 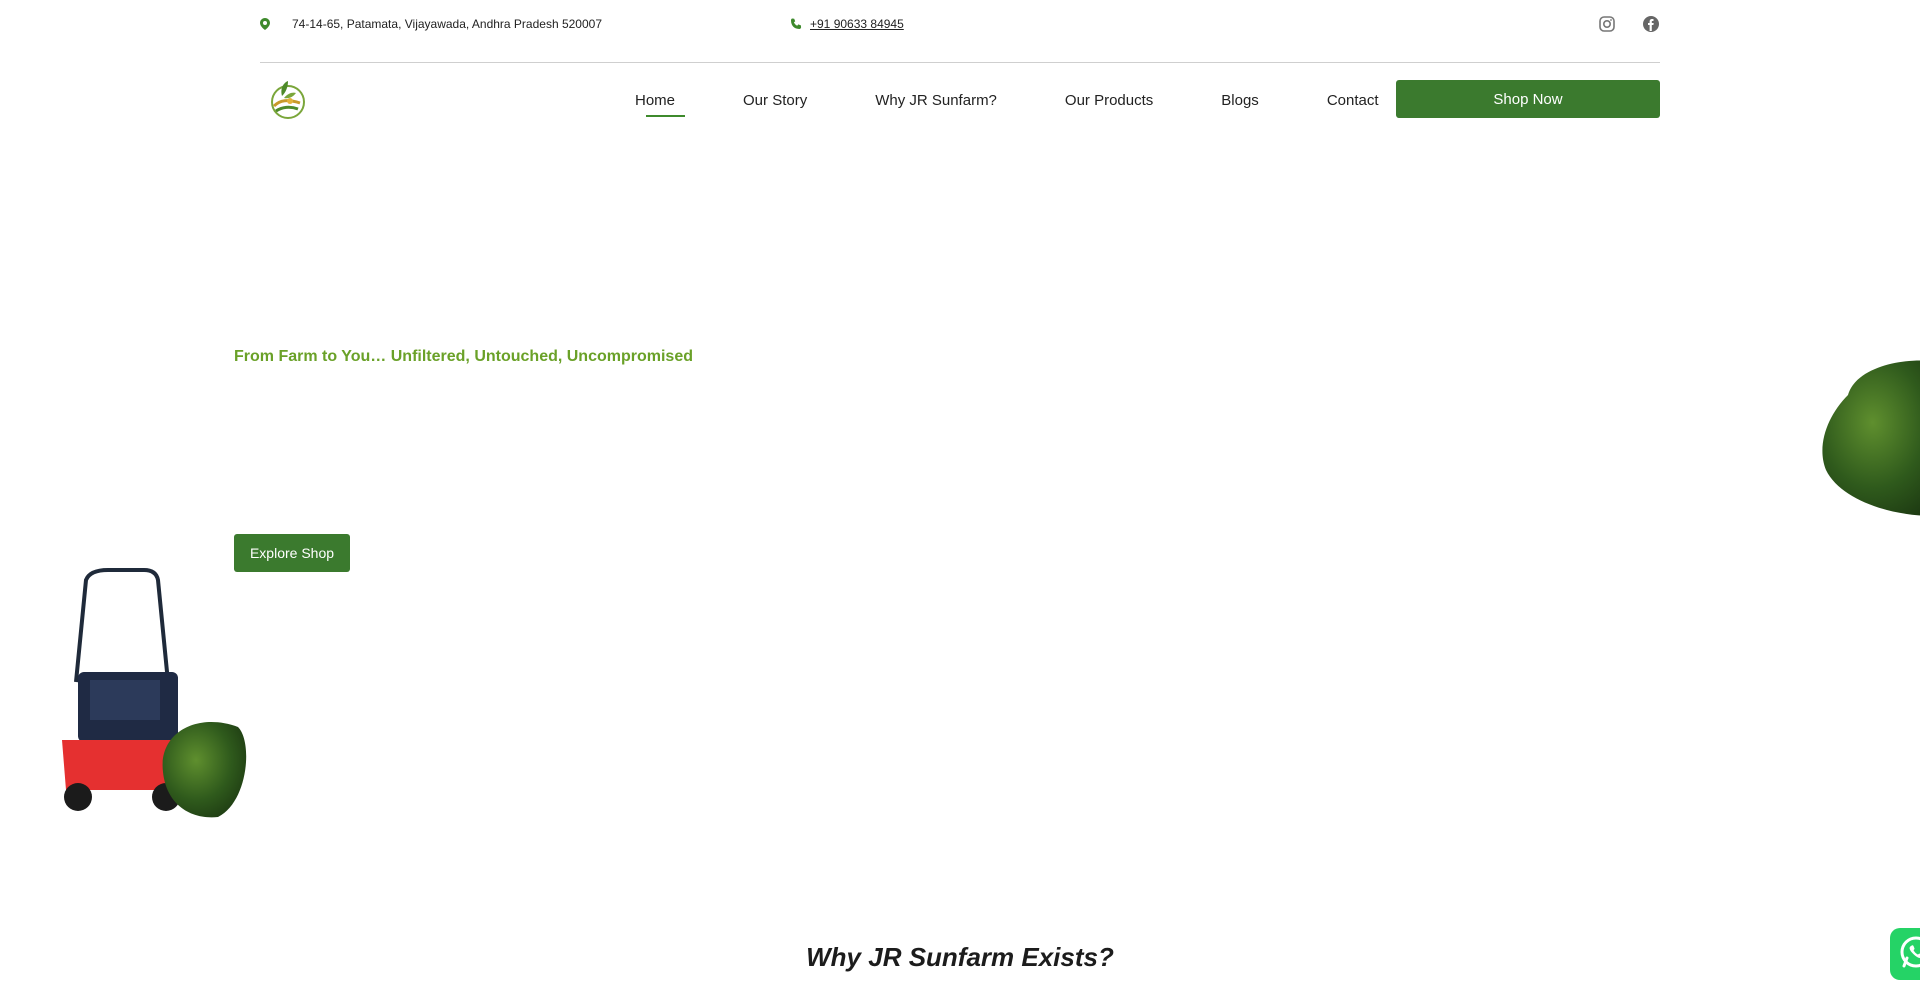 What do you see at coordinates (1353, 100) in the screenshot?
I see `nav-contact: Contact` at bounding box center [1353, 100].